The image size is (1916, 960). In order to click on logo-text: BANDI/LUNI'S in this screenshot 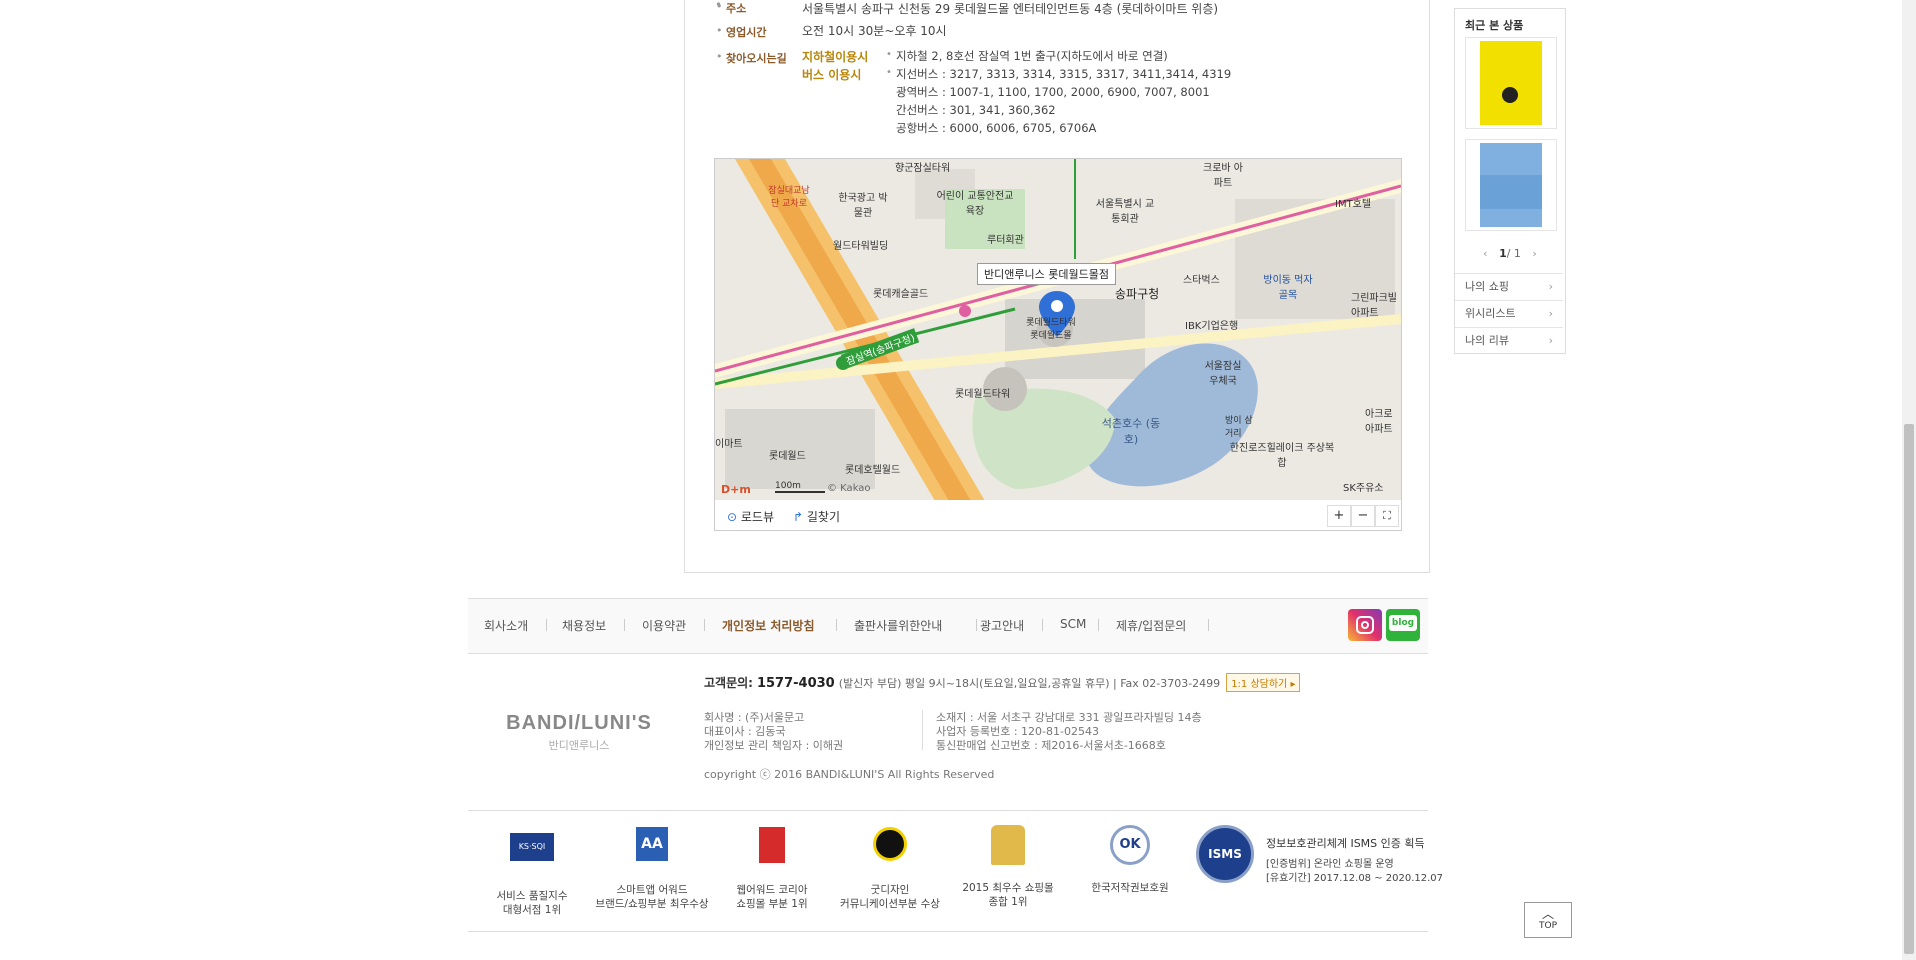, I will do `click(579, 723)`.